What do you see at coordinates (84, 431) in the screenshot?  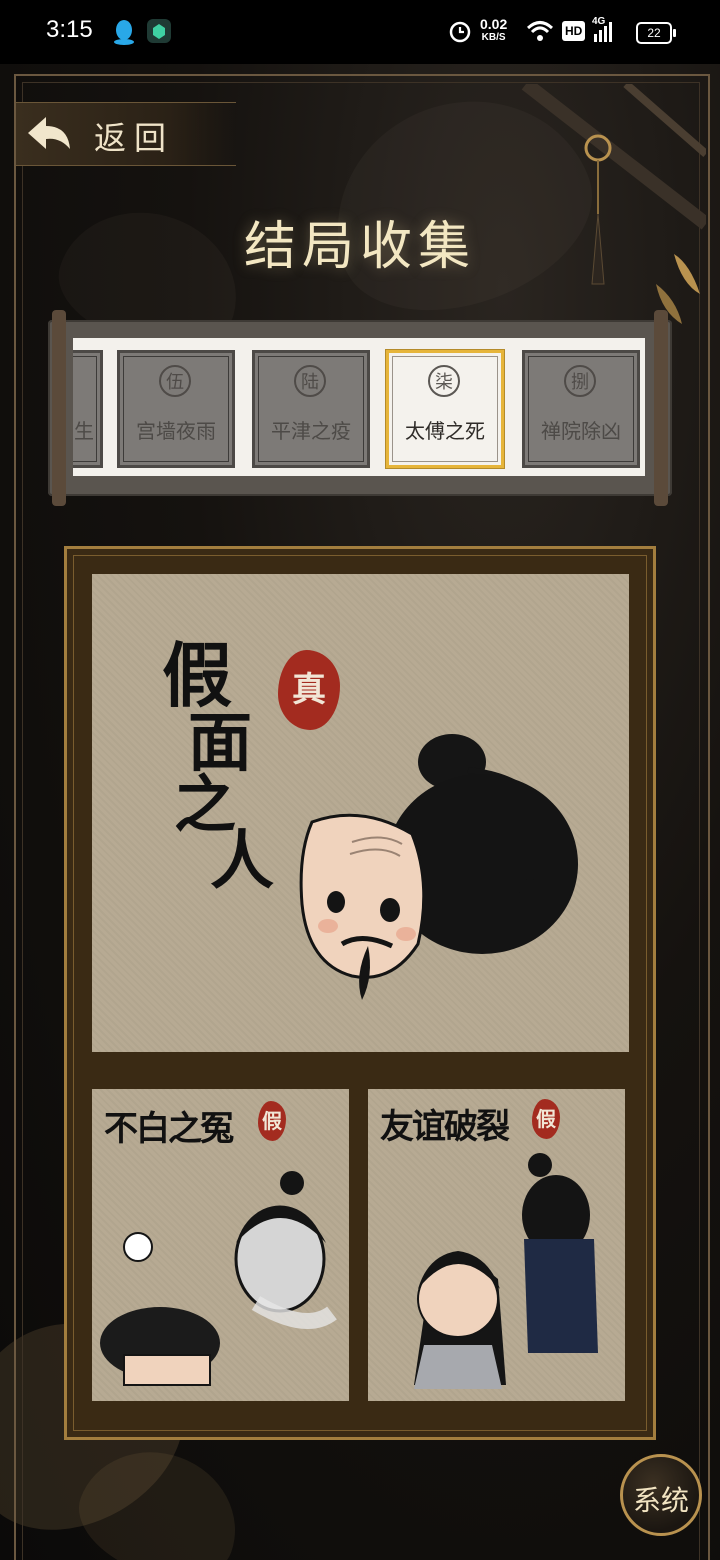 I see `chapter-name: 生` at bounding box center [84, 431].